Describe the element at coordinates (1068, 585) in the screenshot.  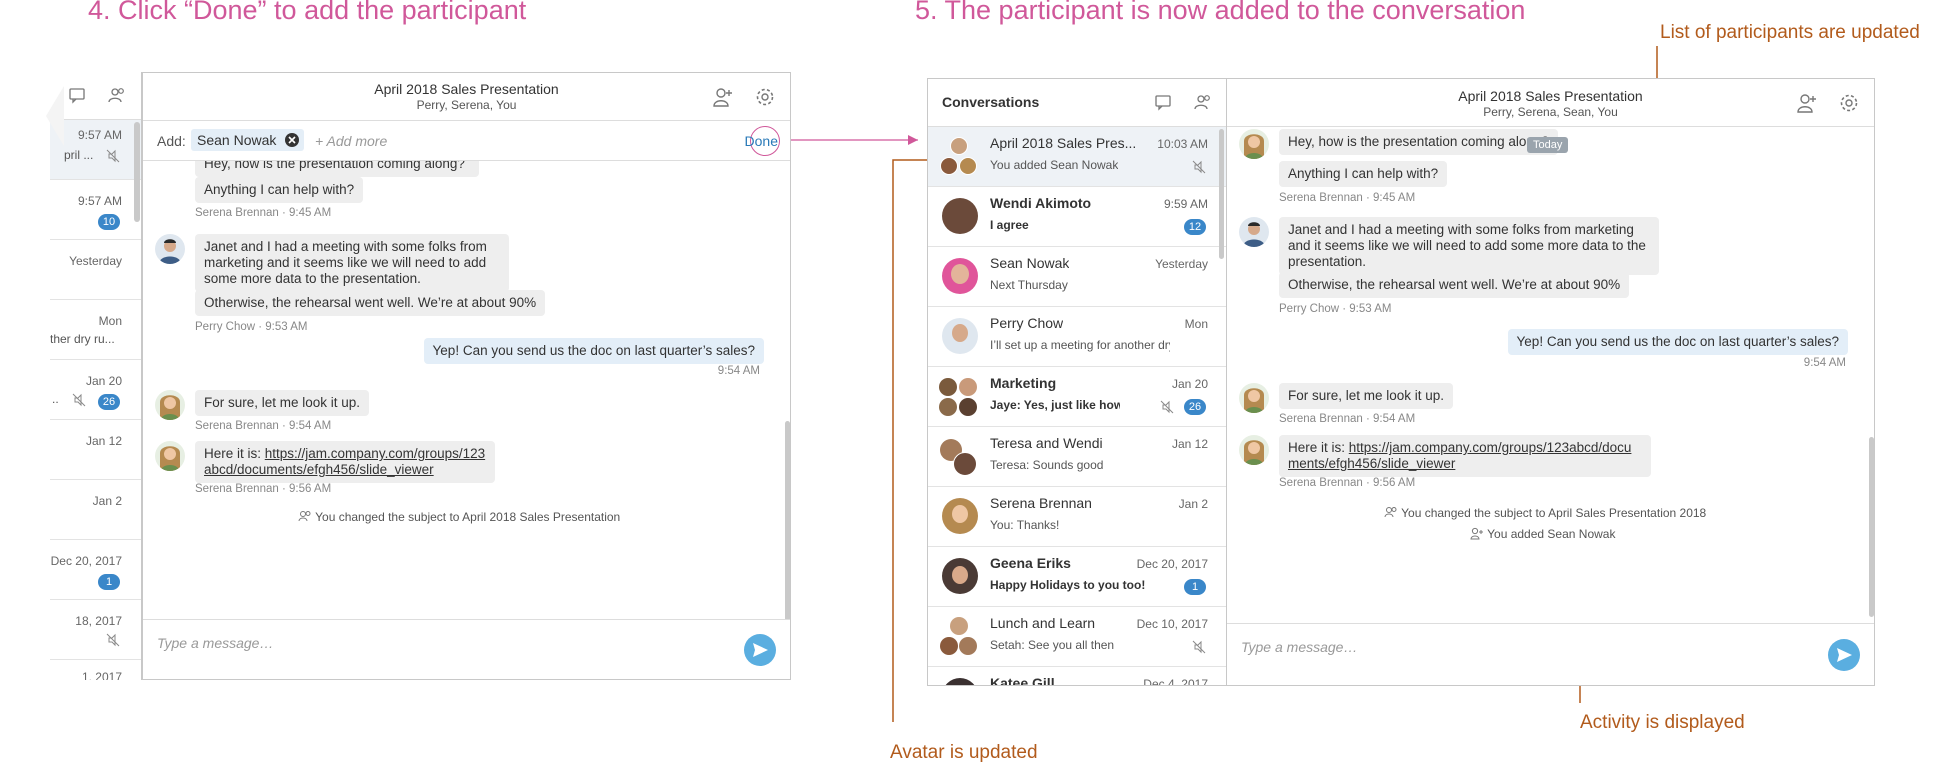
I see `conversation-preview: Happy Holidays to you too!` at that location.